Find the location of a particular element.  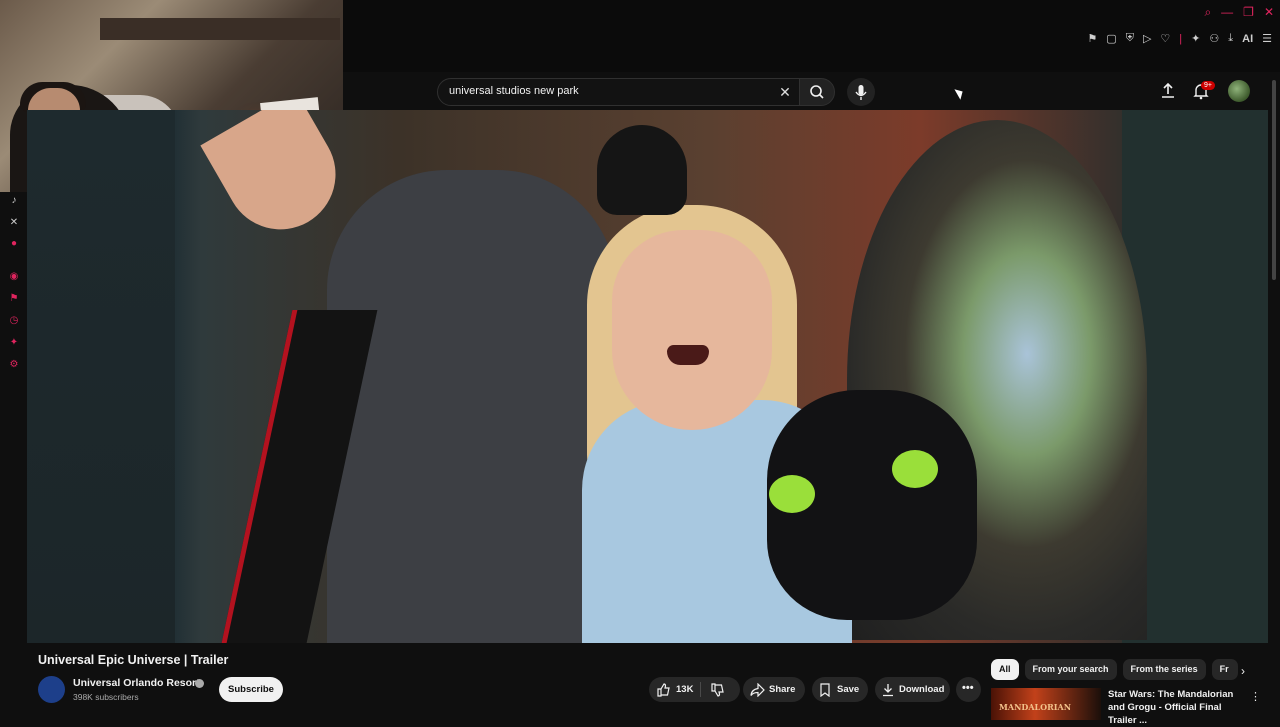

user-icon: ⚇ is located at coordinates (1214, 38).